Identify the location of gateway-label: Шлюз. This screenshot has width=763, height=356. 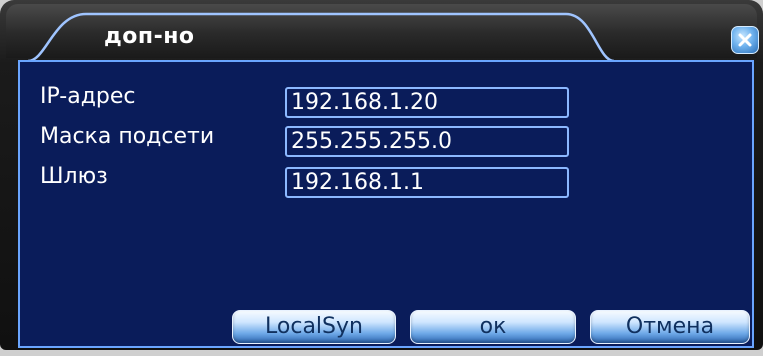
(74, 176).